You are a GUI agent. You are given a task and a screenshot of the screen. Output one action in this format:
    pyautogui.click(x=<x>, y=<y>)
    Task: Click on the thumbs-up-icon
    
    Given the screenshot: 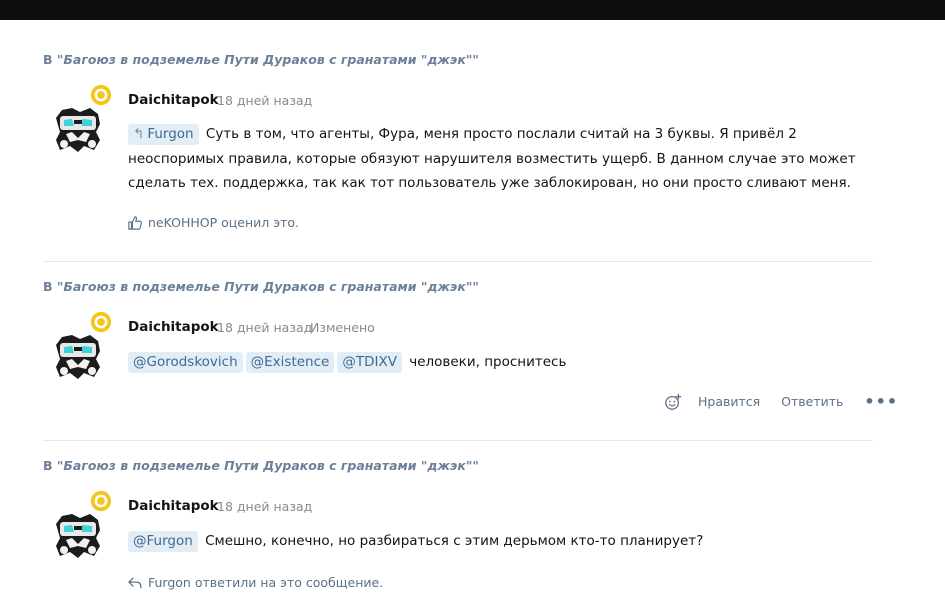 What is the action you would take?
    pyautogui.click(x=135, y=222)
    